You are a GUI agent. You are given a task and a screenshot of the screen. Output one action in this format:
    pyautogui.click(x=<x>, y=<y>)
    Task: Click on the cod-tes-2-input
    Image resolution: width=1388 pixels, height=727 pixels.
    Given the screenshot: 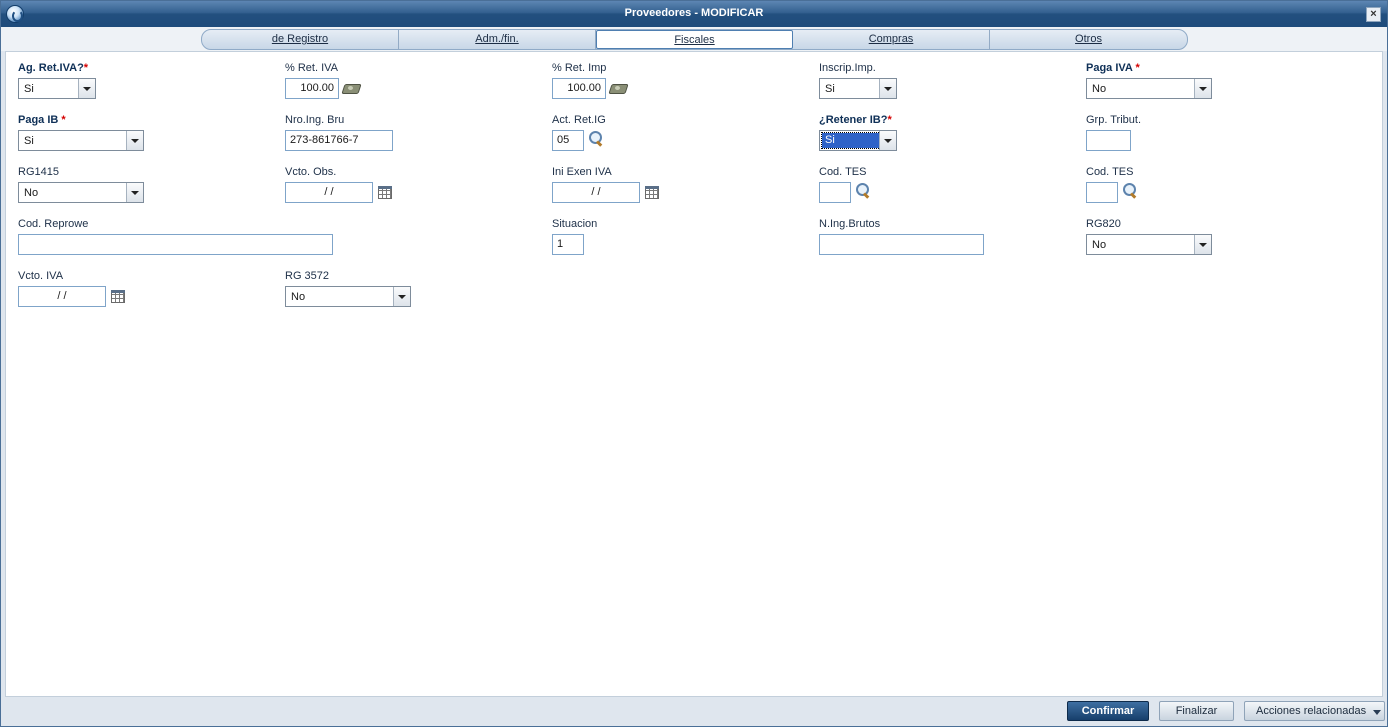 What is the action you would take?
    pyautogui.click(x=1102, y=192)
    